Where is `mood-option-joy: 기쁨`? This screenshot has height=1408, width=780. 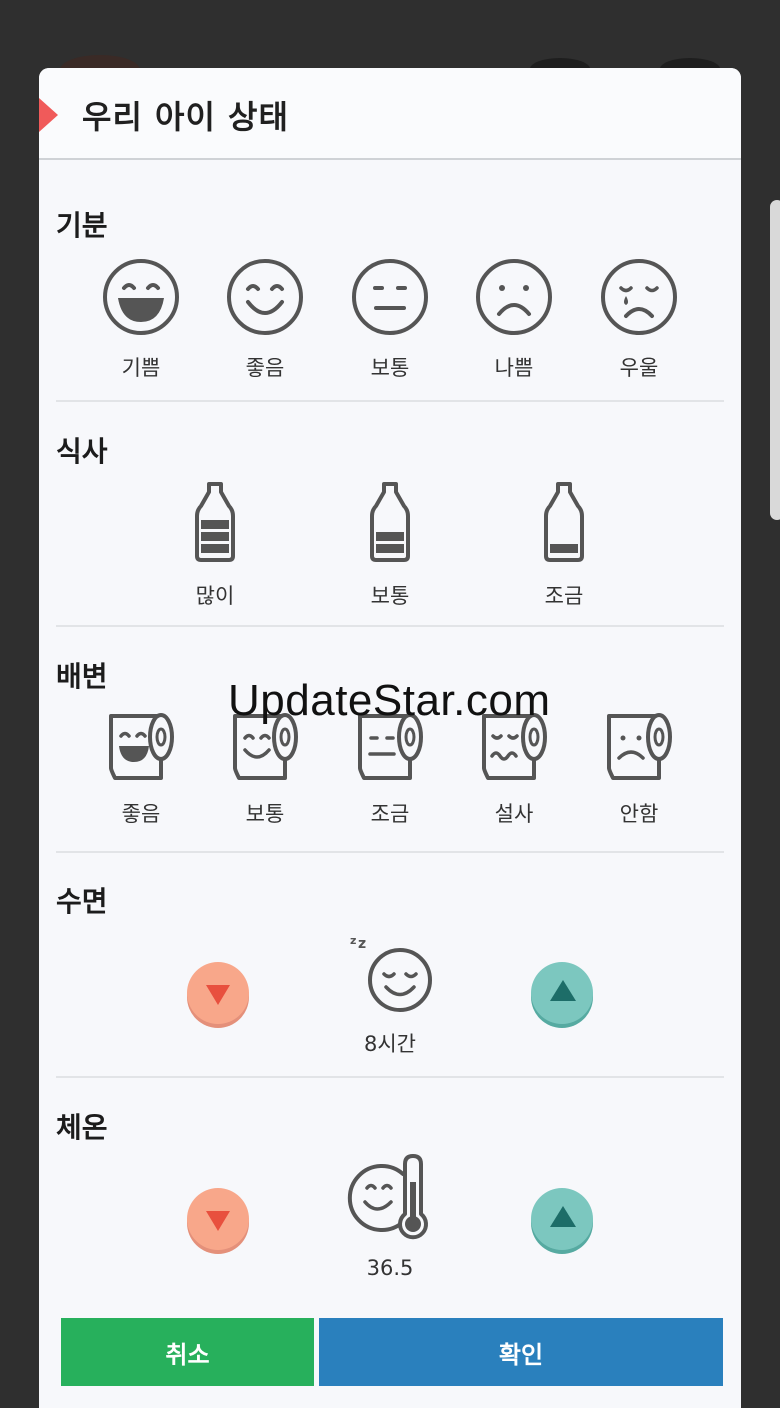
mood-option-joy: 기쁨 is located at coordinates (141, 320).